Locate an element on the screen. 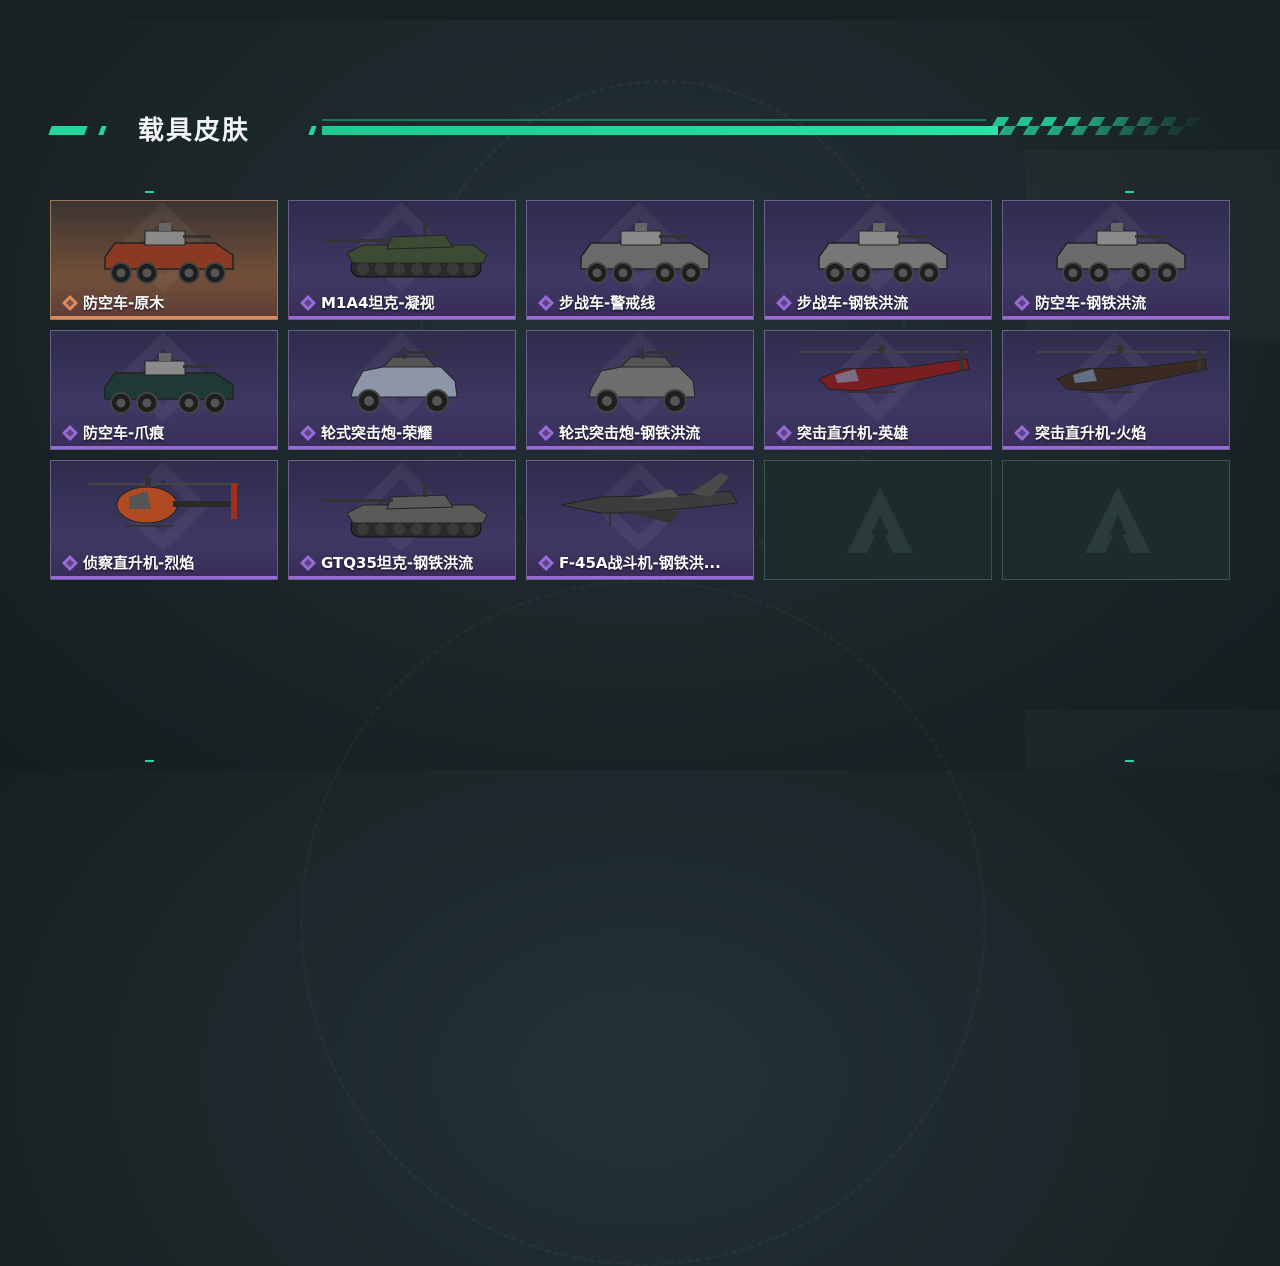  skin-card: 突击直升机-英雄 is located at coordinates (878, 390).